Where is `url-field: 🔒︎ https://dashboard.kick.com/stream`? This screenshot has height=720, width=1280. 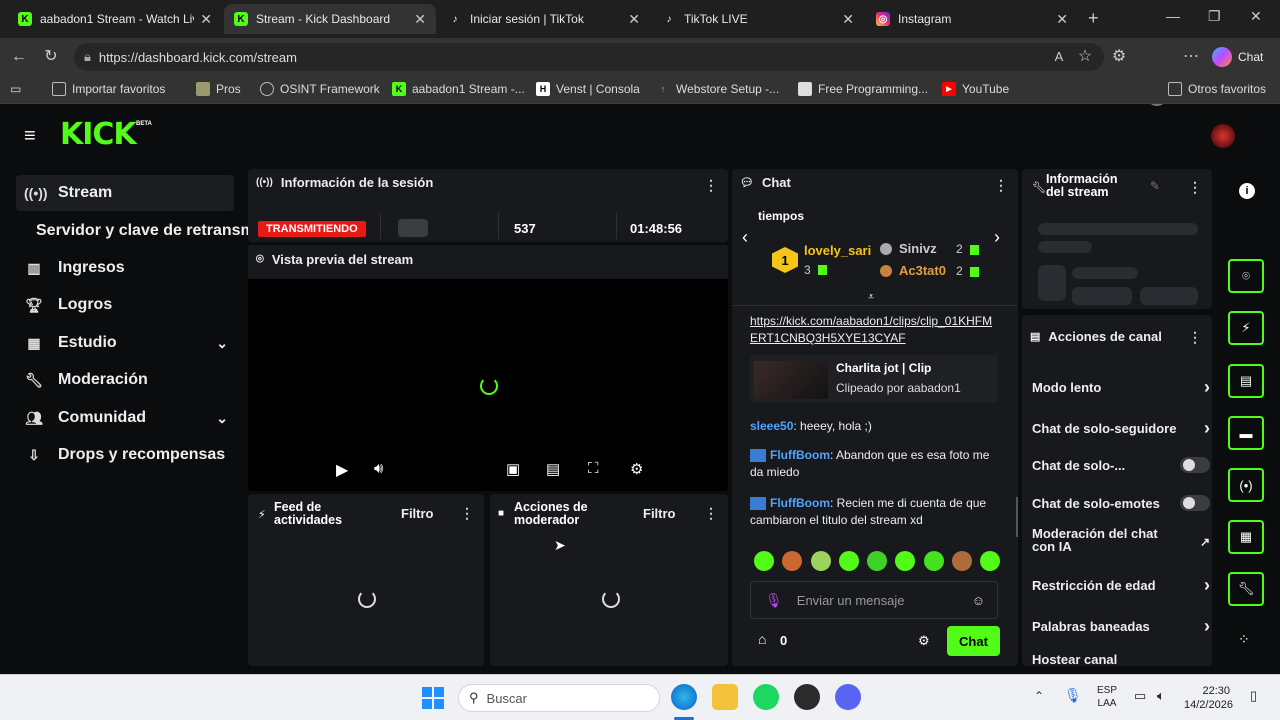 url-field: 🔒︎ https://dashboard.kick.com/stream is located at coordinates (589, 57).